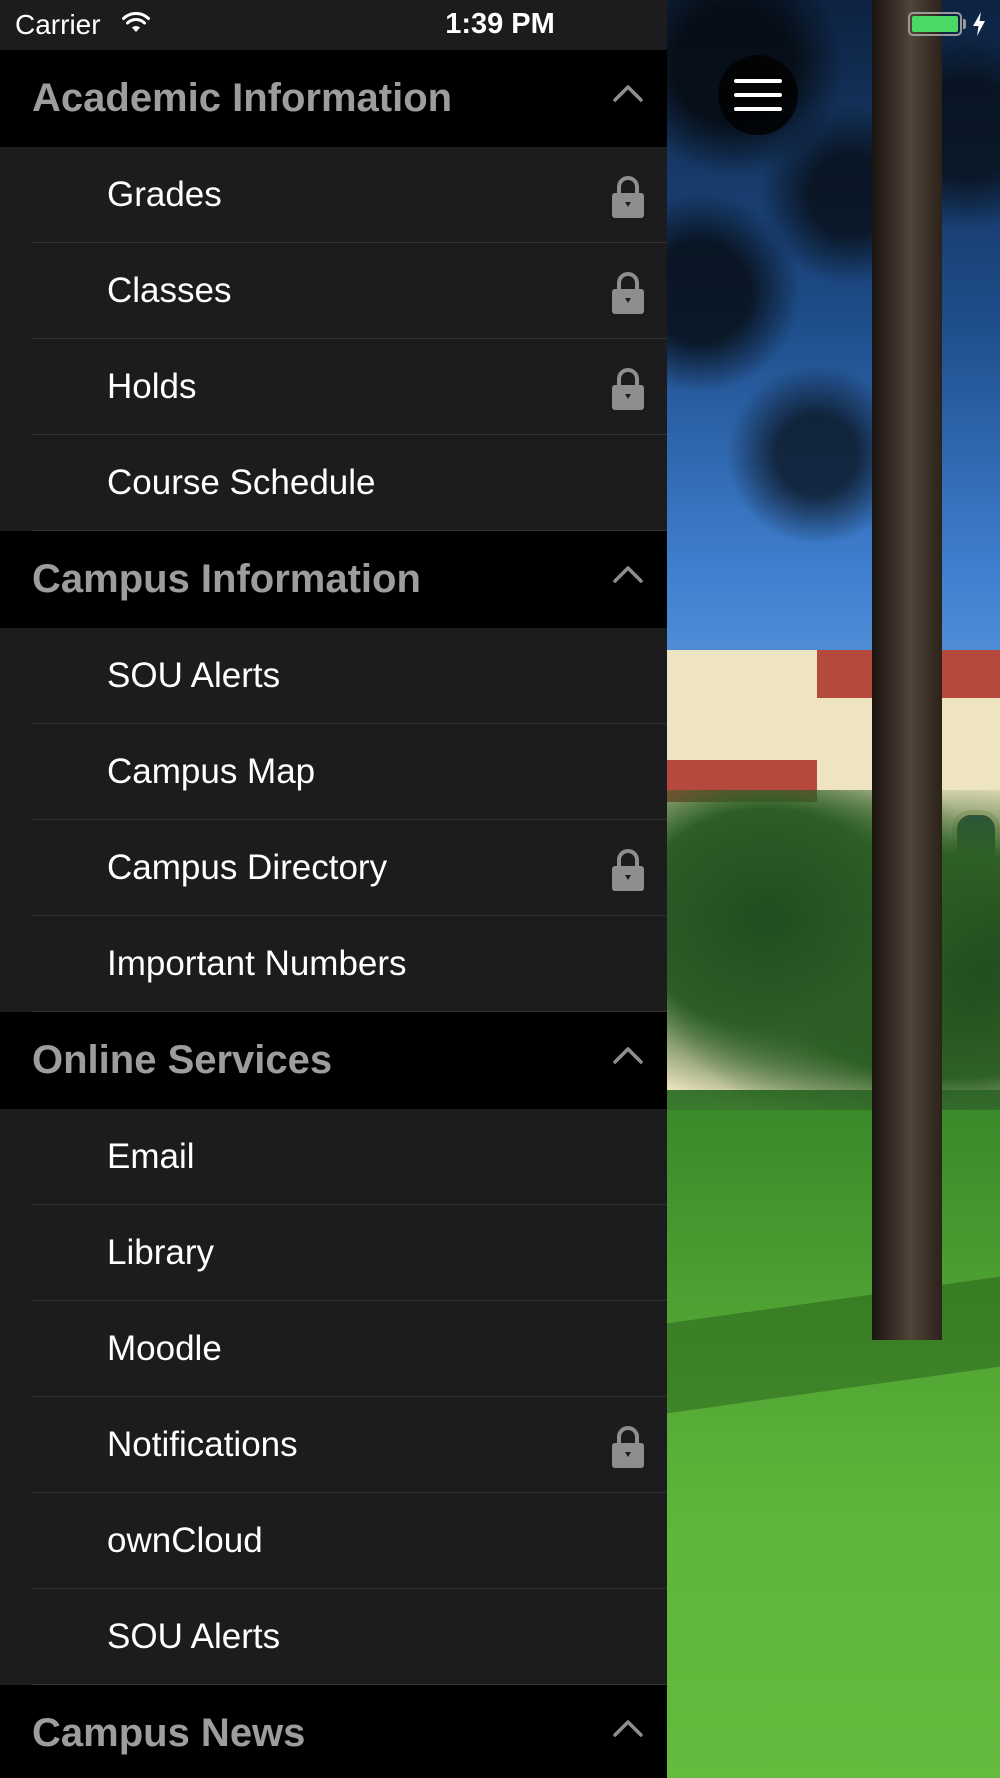  What do you see at coordinates (979, 24) in the screenshot?
I see `charging-bolt-icon` at bounding box center [979, 24].